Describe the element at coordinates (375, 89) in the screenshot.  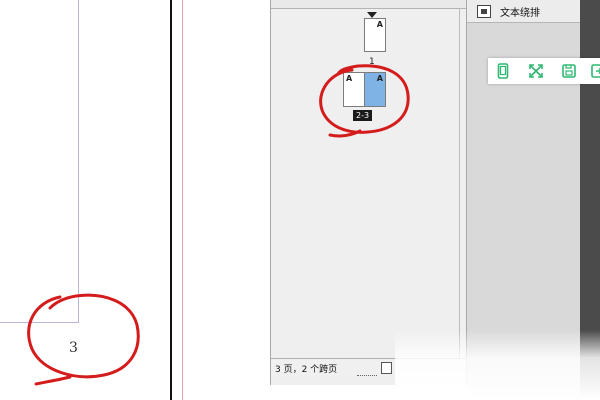
I see `page-3-thumbnail: A` at that location.